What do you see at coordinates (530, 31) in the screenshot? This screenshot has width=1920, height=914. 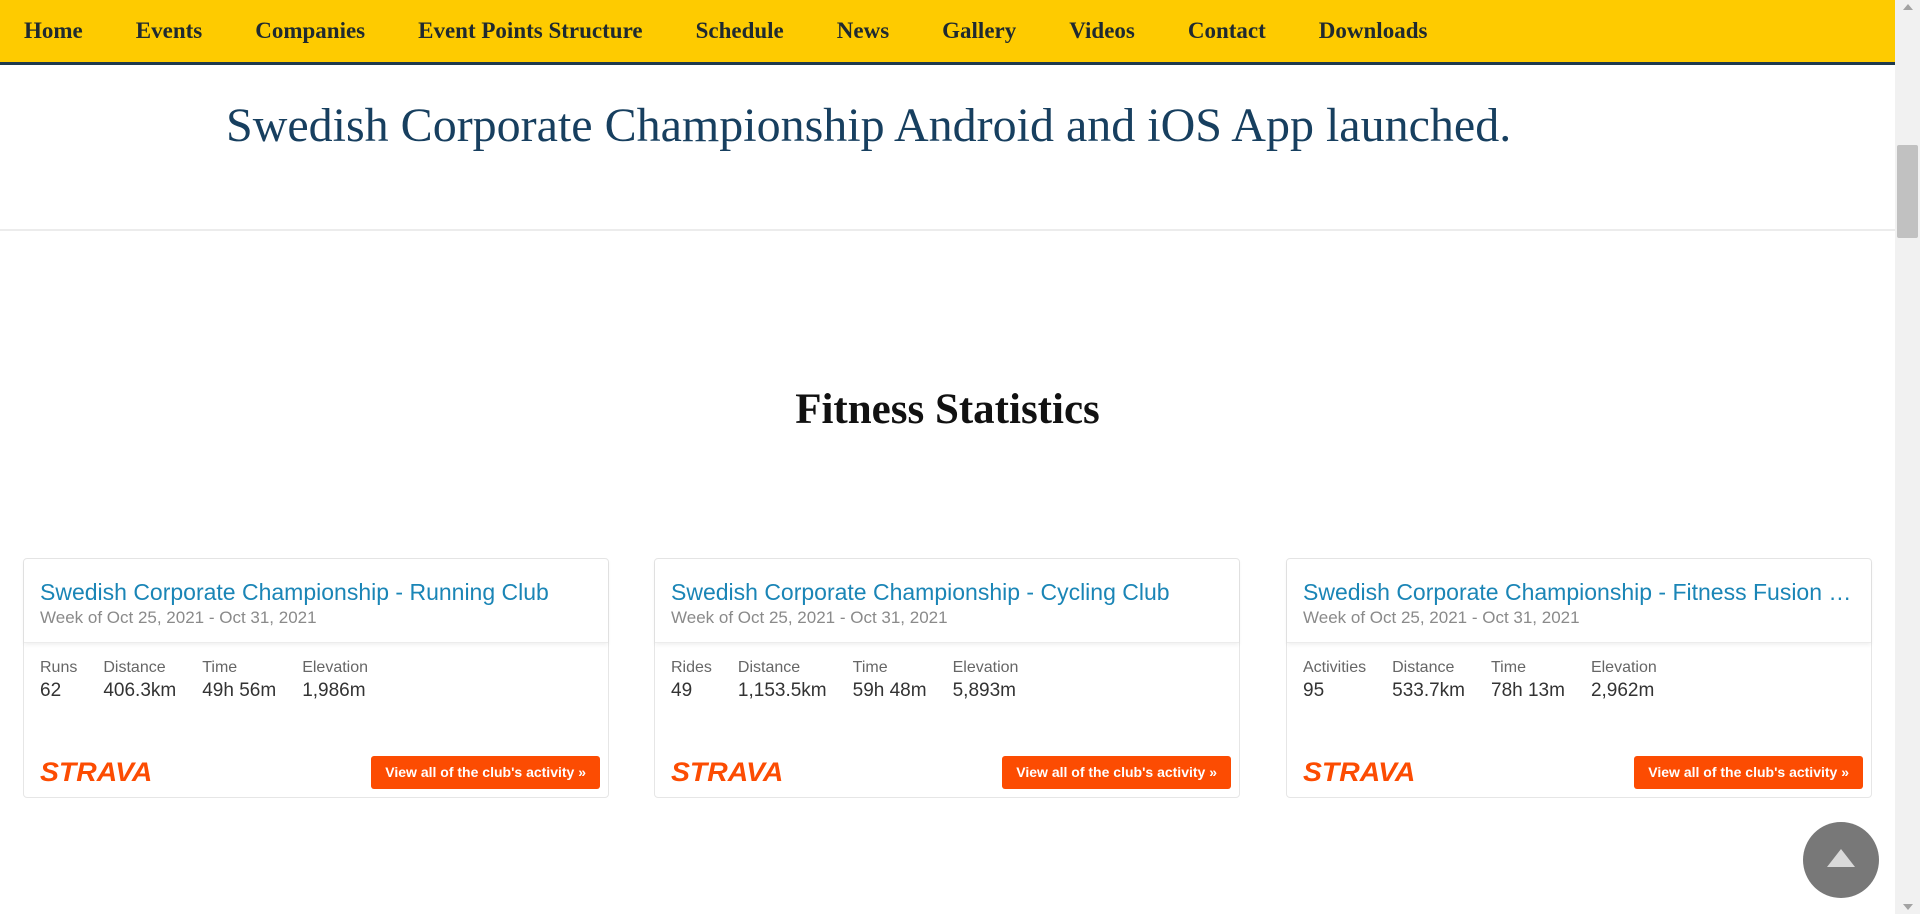 I see `nav-event-points-structure: Event Points Structure` at bounding box center [530, 31].